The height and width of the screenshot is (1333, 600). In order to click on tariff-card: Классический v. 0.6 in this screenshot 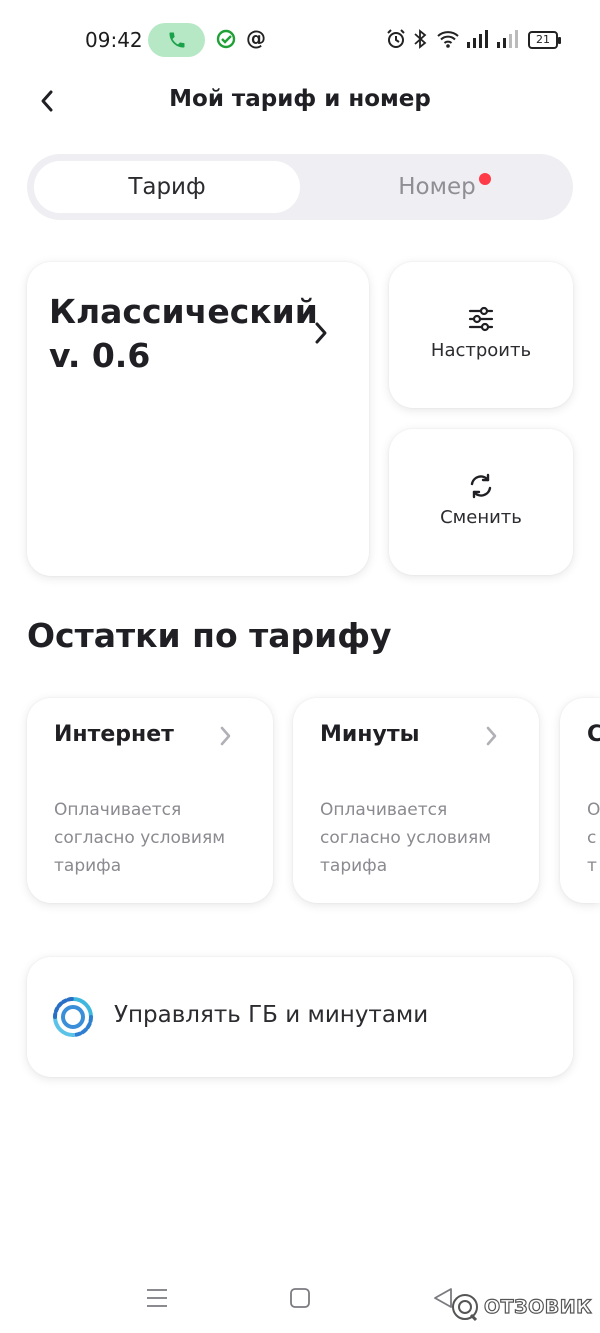, I will do `click(198, 419)`.